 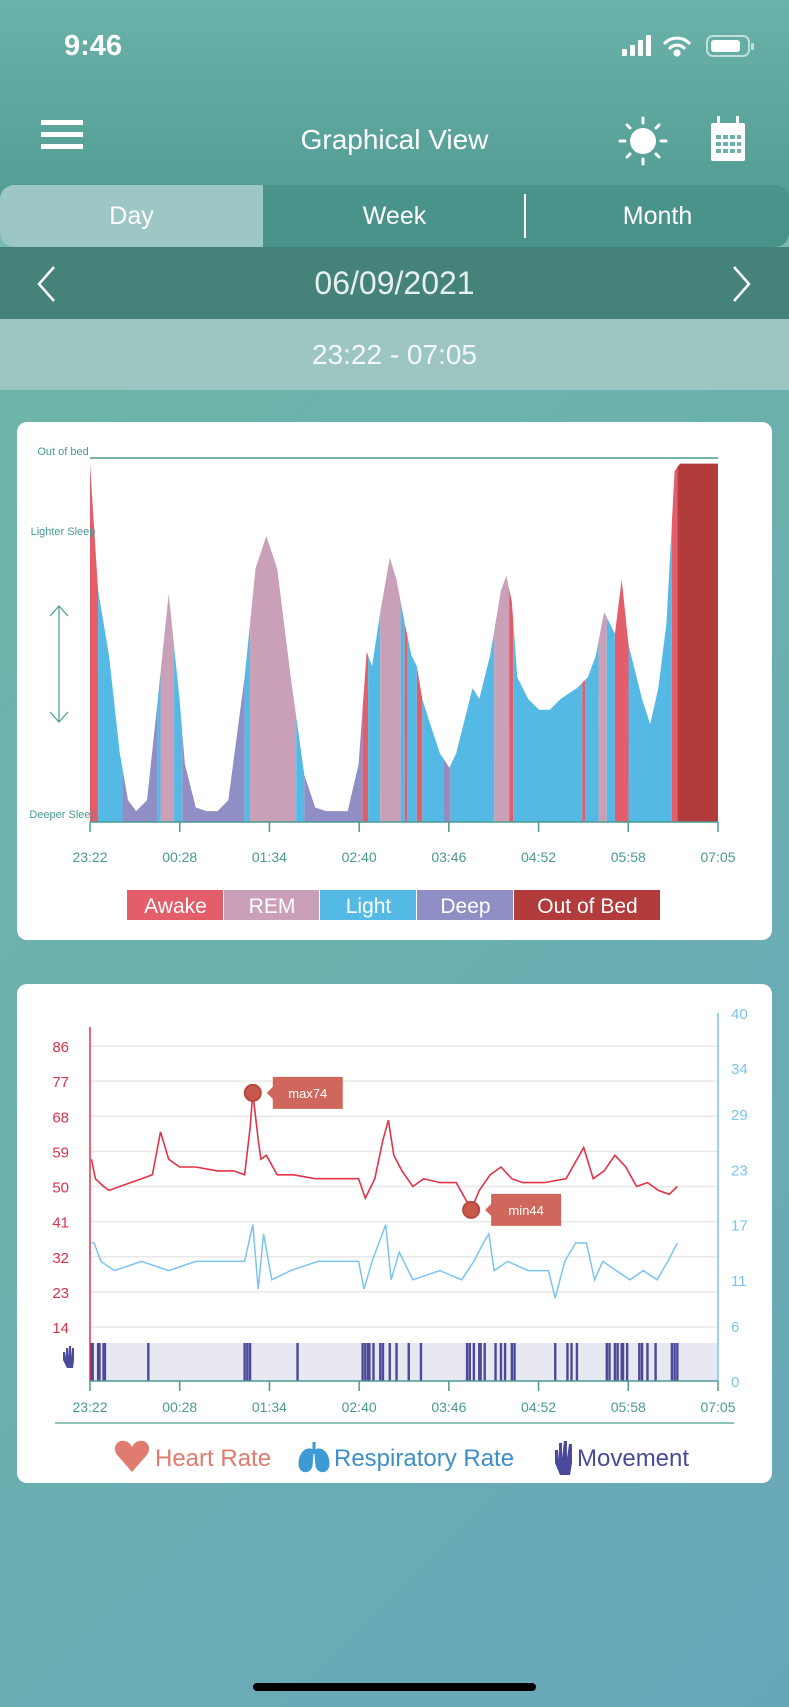 What do you see at coordinates (643, 141) in the screenshot?
I see `theme-toggle-button` at bounding box center [643, 141].